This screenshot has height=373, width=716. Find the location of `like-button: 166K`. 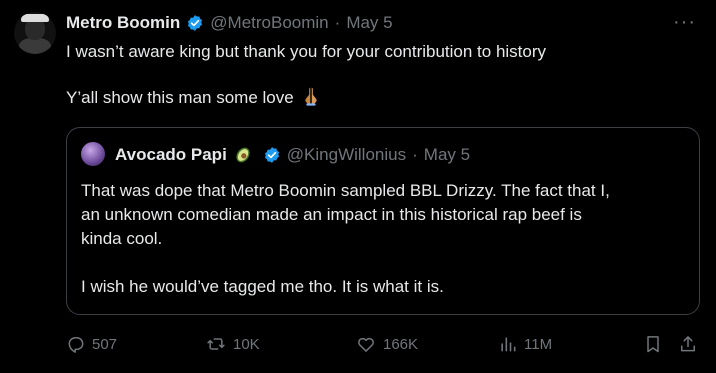

like-button: 166K is located at coordinates (386, 344).